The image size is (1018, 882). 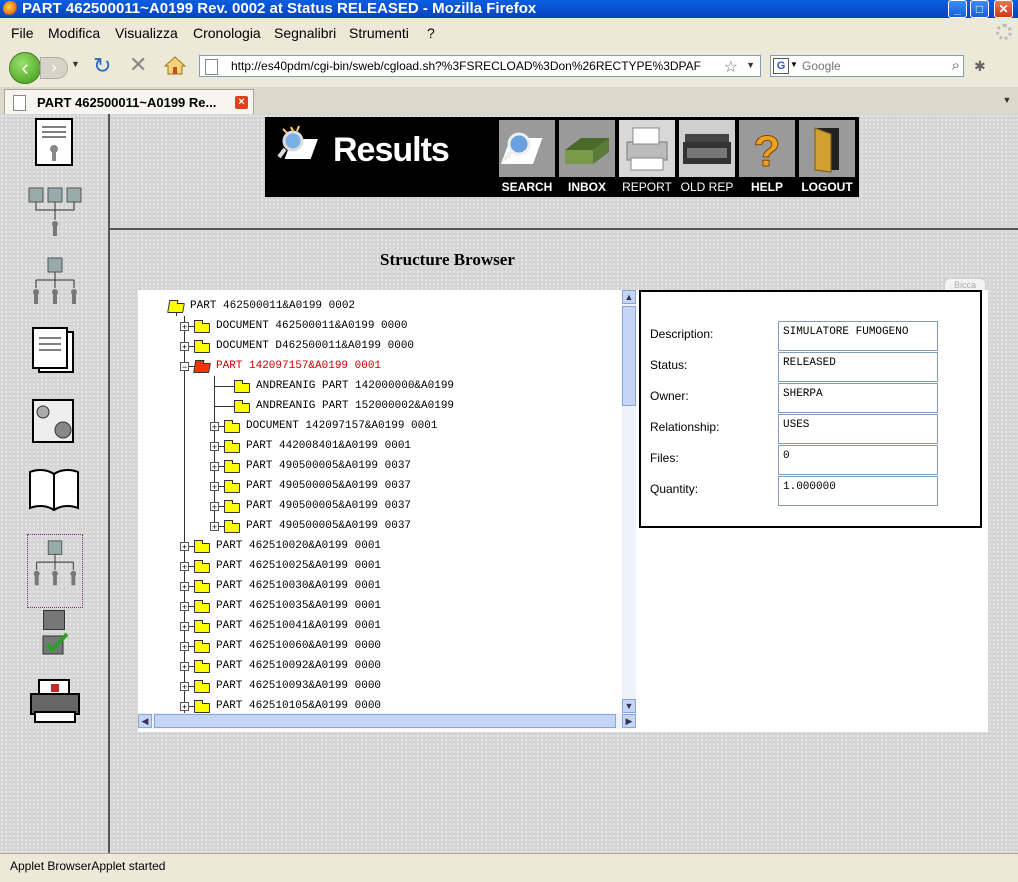 What do you see at coordinates (767, 158) in the screenshot?
I see `help-button: ? HELP` at bounding box center [767, 158].